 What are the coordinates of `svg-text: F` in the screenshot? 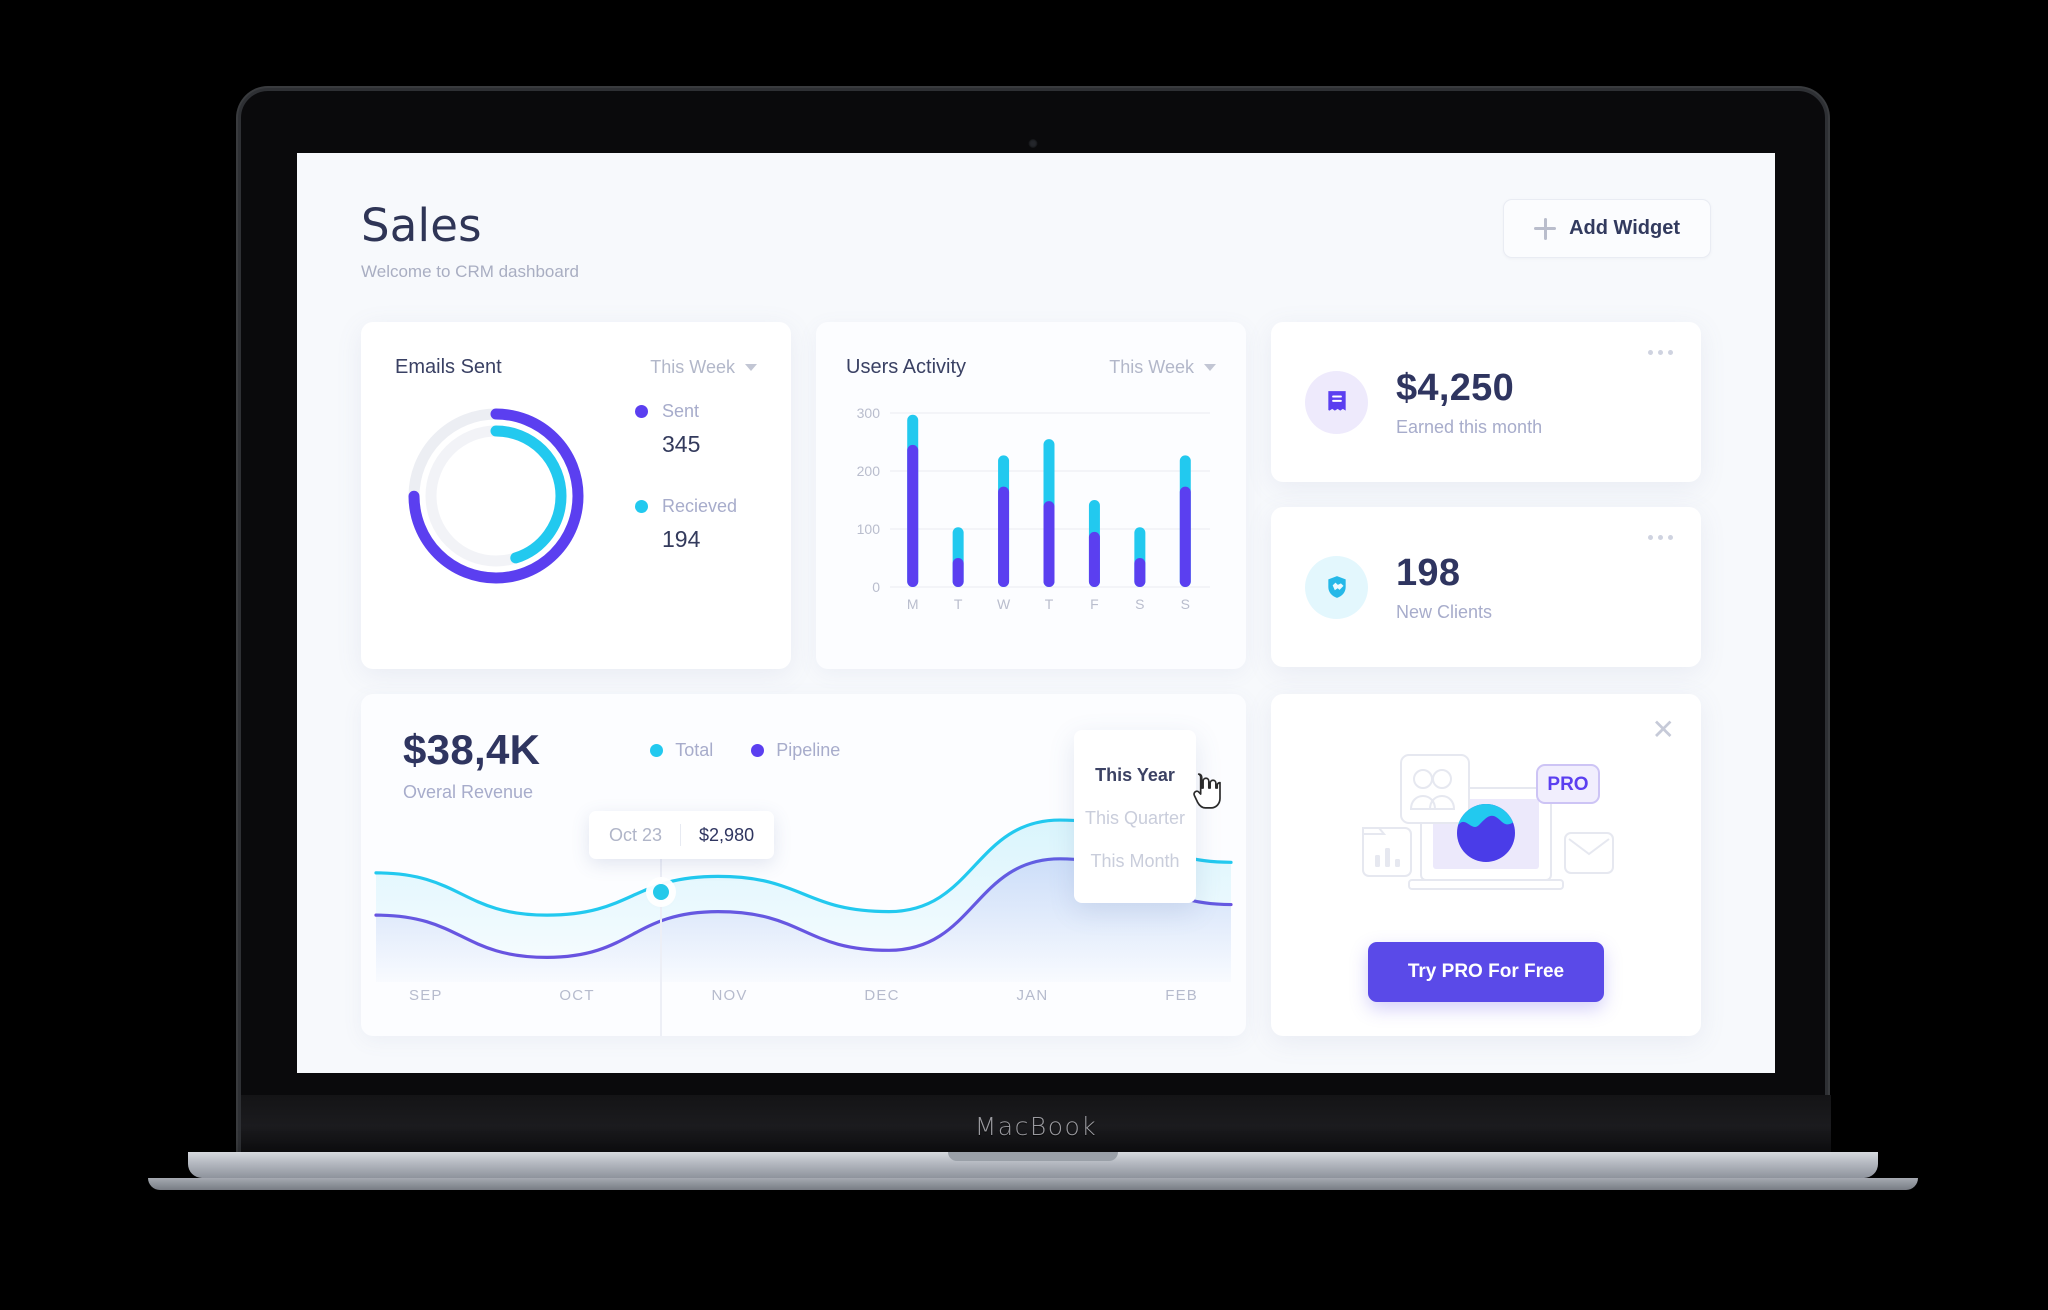 It's located at (1094, 604).